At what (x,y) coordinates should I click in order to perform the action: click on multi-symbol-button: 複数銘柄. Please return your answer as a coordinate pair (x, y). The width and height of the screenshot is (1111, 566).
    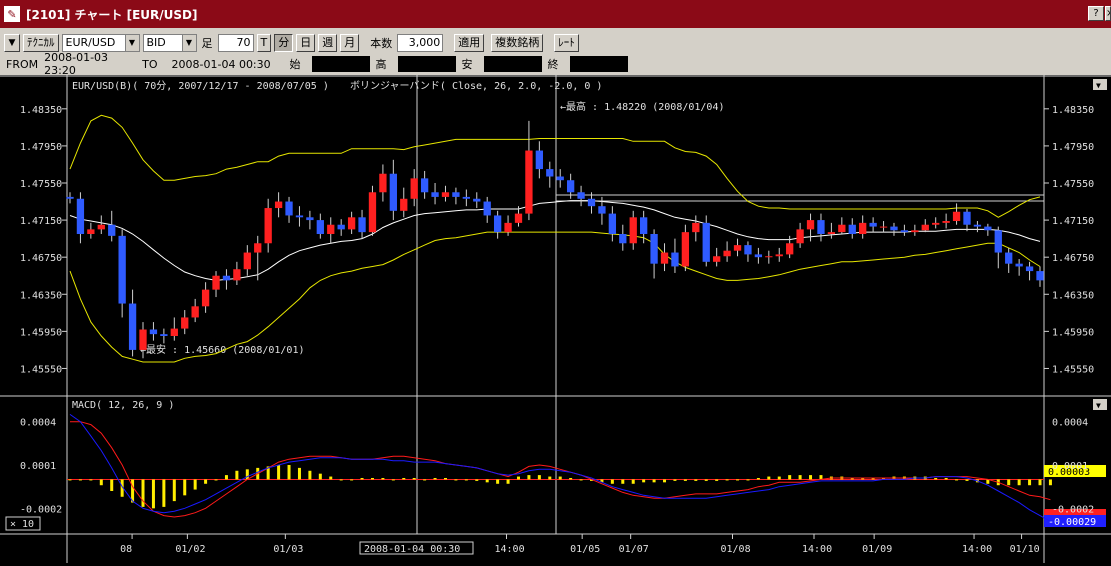
    Looking at the image, I should click on (517, 42).